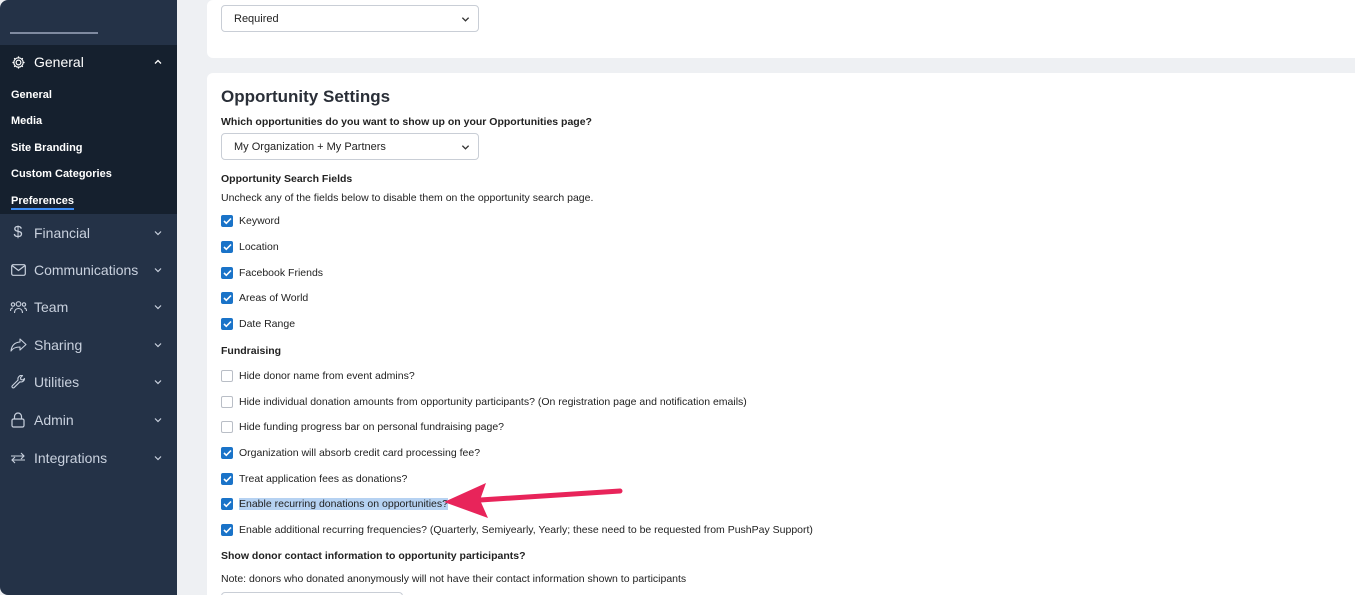 The width and height of the screenshot is (1355, 595). I want to click on checkbox-label: Location, so click(259, 247).